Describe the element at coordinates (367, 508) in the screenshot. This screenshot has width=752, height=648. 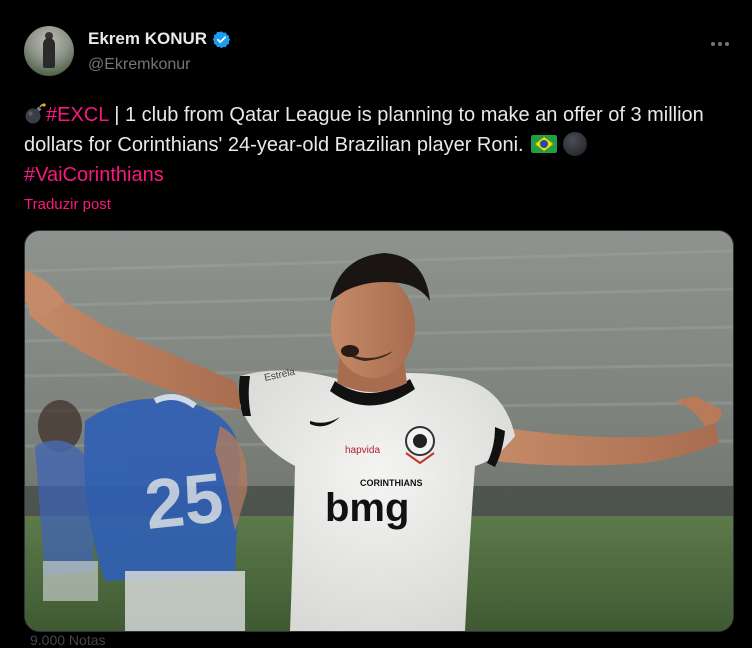
I see `sponsor-text: bmg` at that location.